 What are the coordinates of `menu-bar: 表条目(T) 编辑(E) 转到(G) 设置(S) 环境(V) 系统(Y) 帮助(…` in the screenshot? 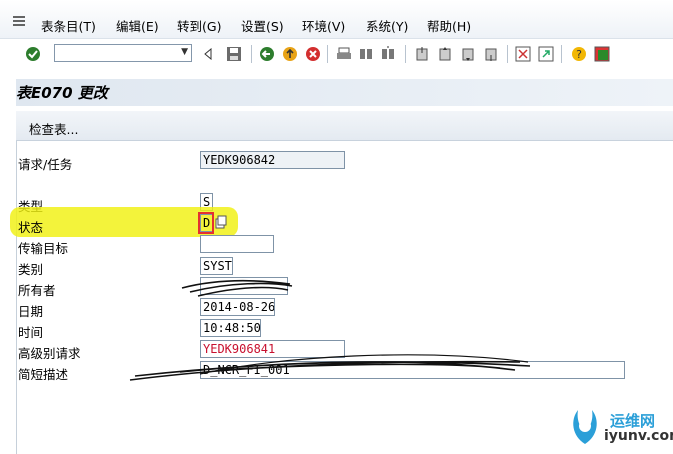 It's located at (336, 19).